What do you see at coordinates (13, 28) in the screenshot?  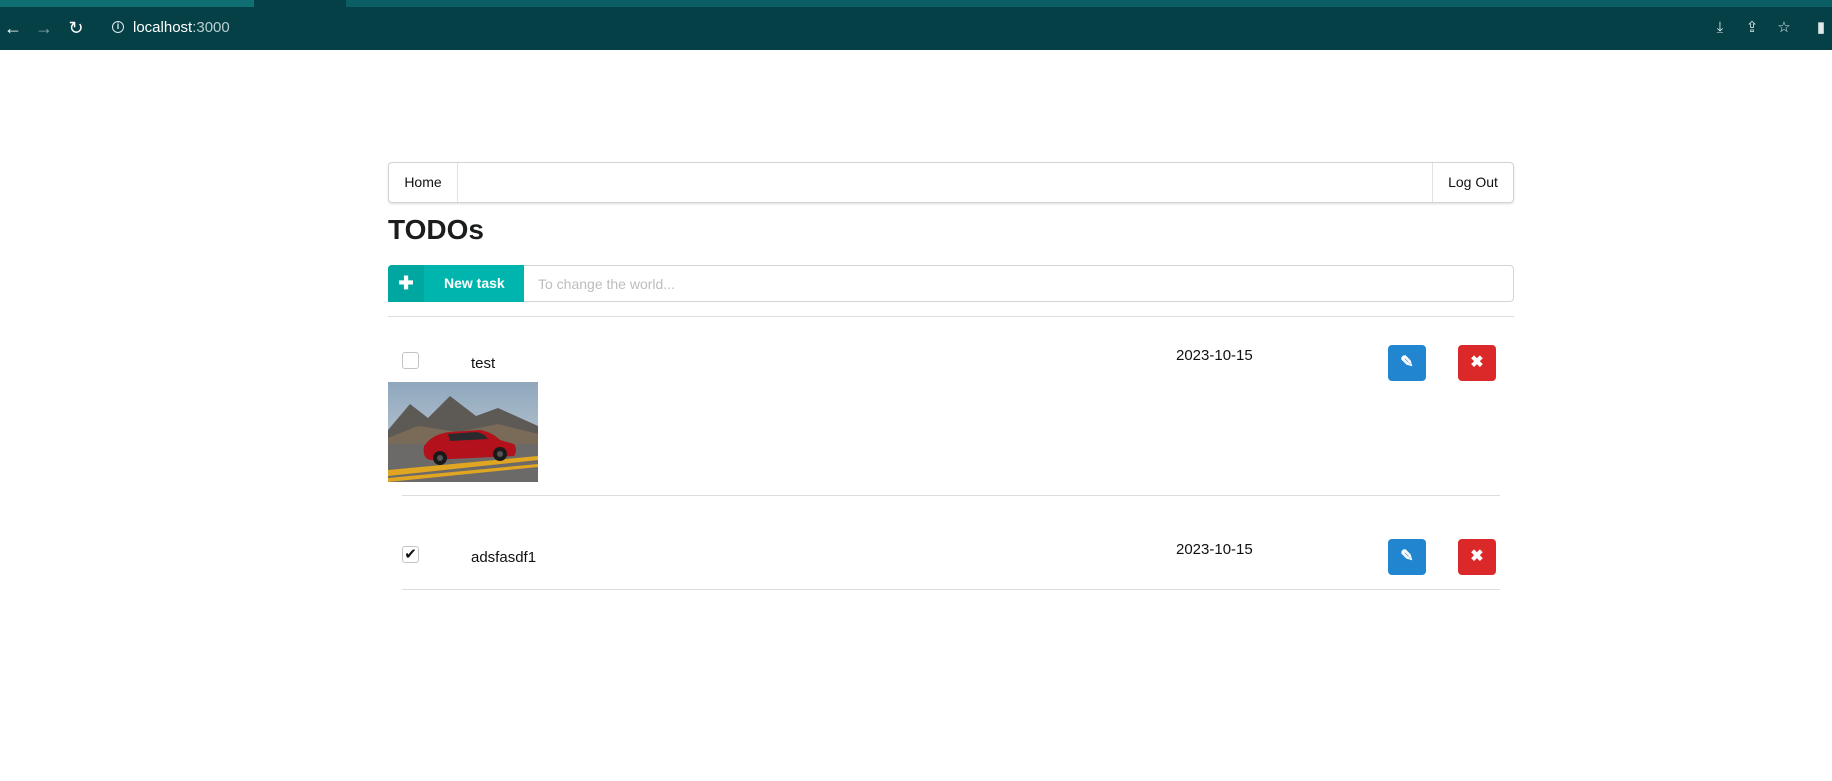 I see `arrow-left-icon: ←` at bounding box center [13, 28].